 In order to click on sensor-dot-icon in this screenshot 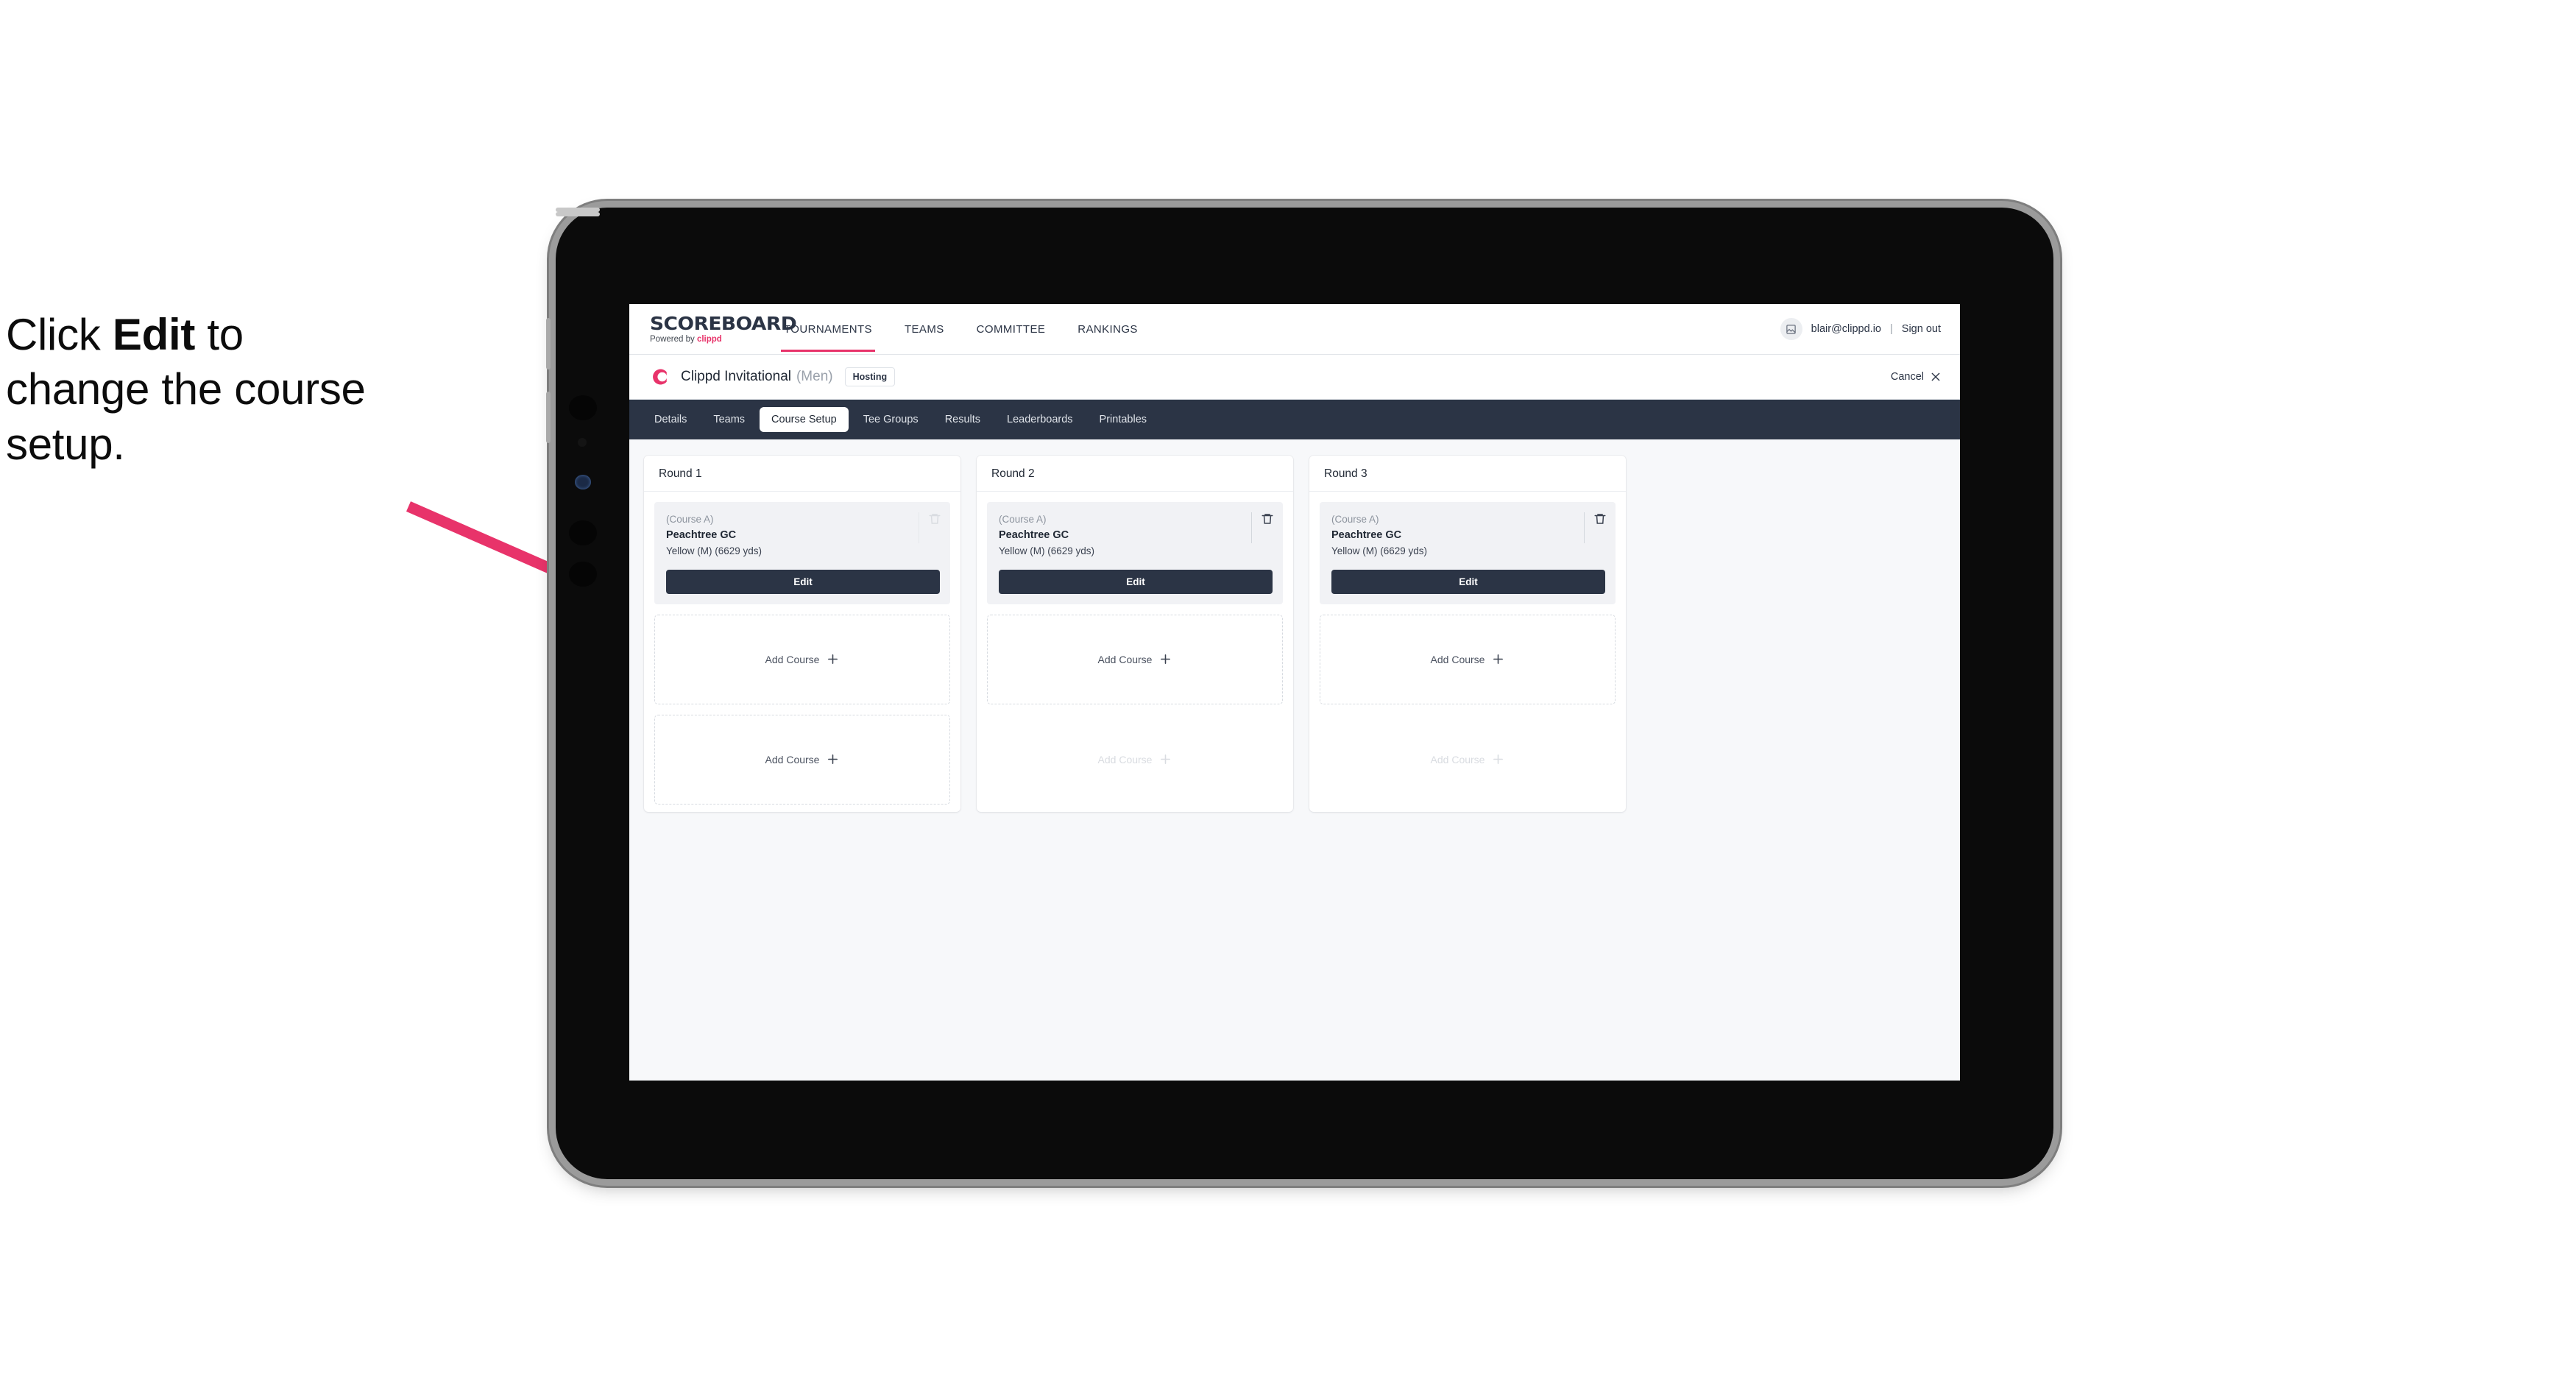, I will do `click(582, 442)`.